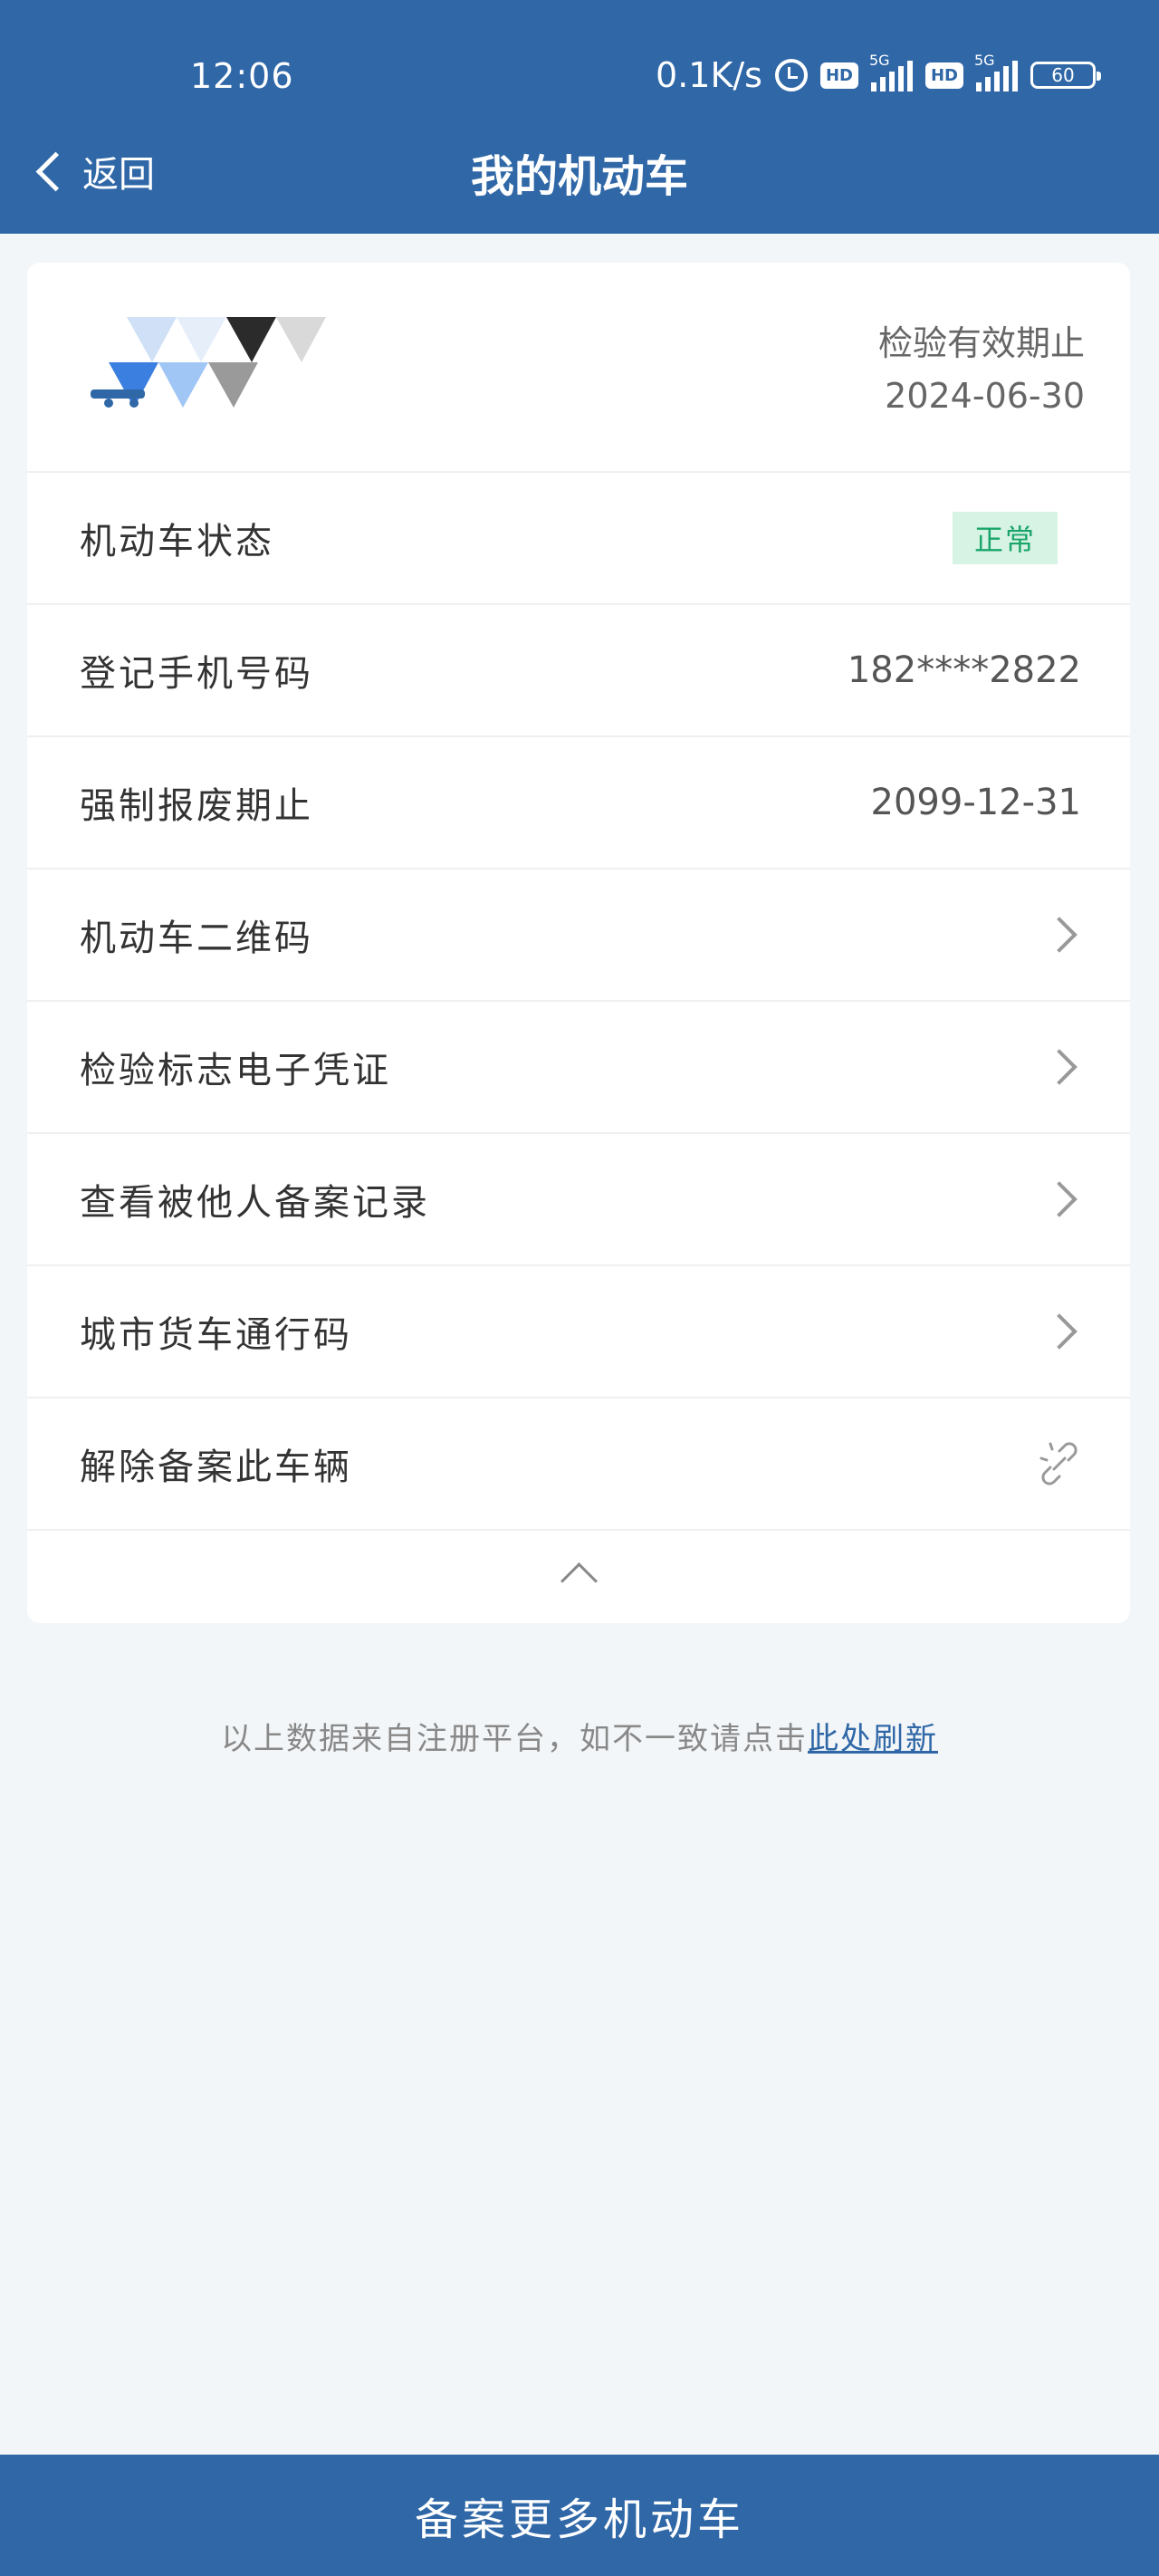 This screenshot has height=2576, width=1159. I want to click on alarm-icon, so click(791, 75).